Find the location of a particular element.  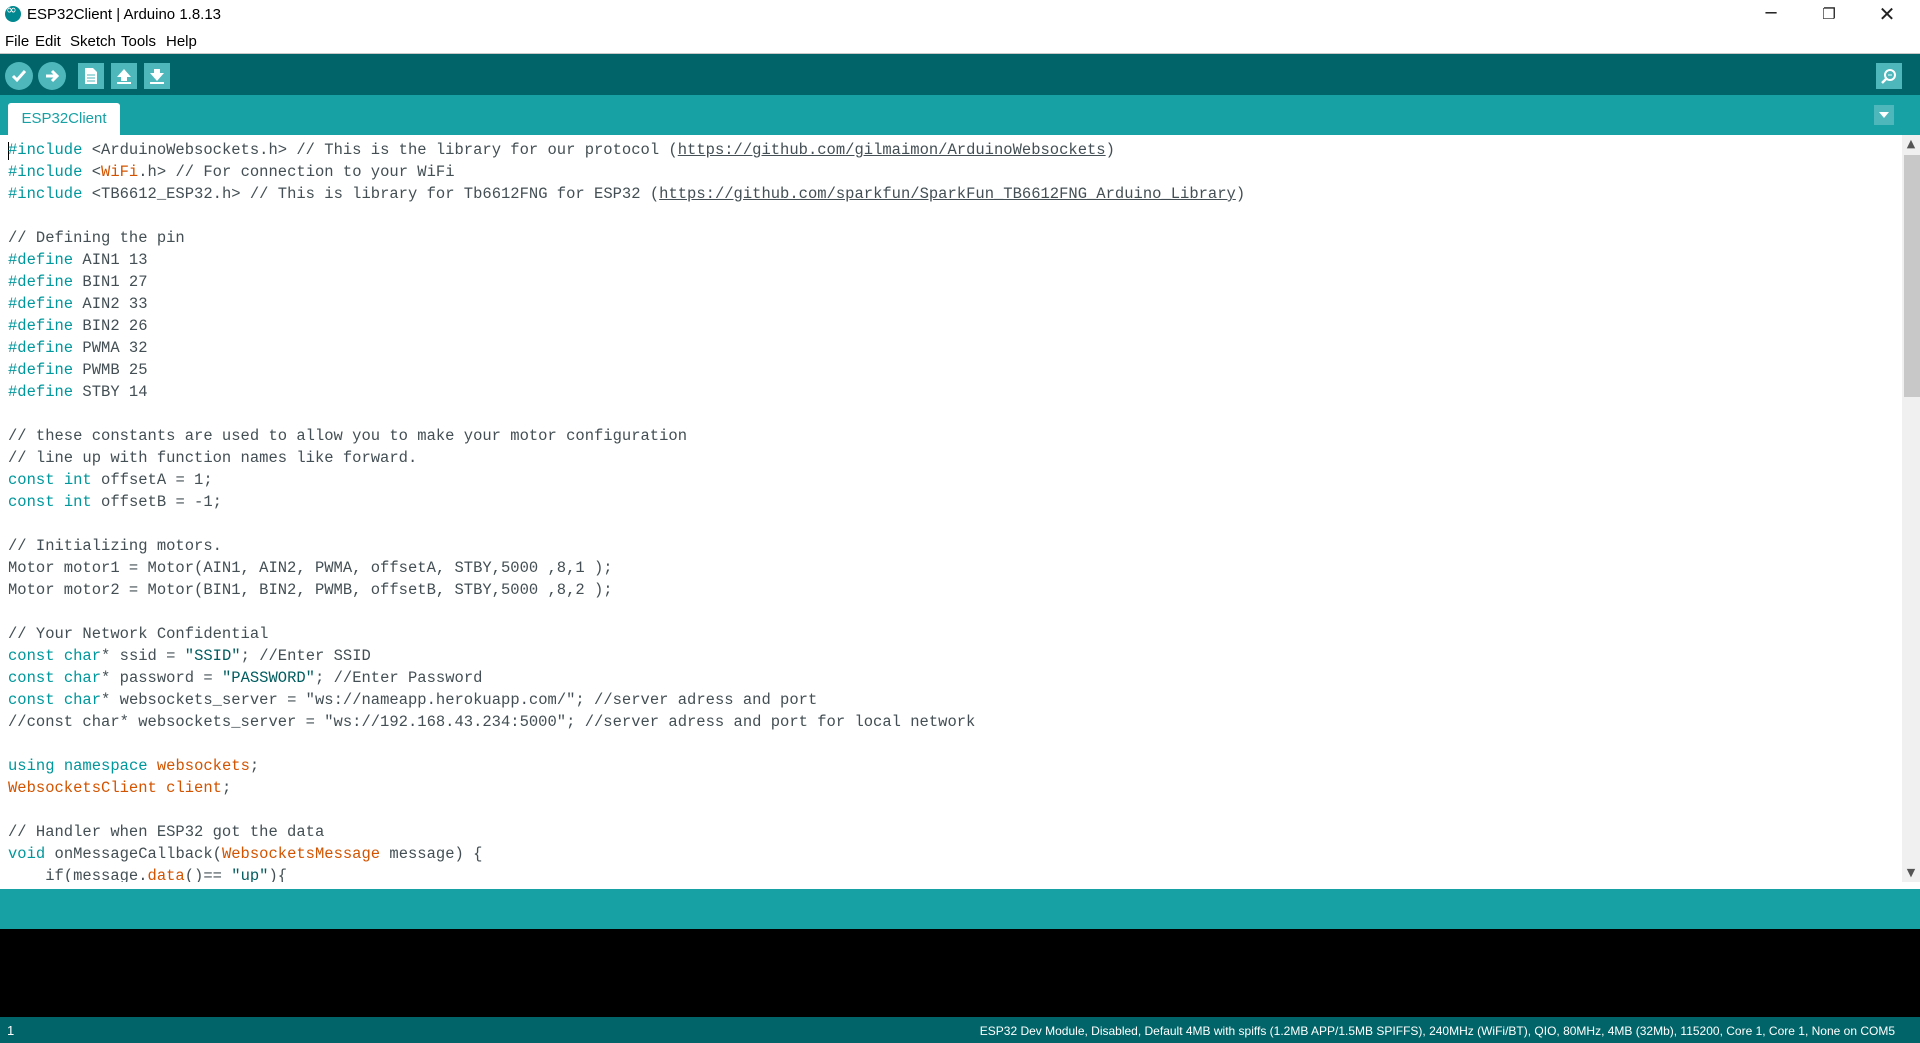

upload-button is located at coordinates (52, 76).